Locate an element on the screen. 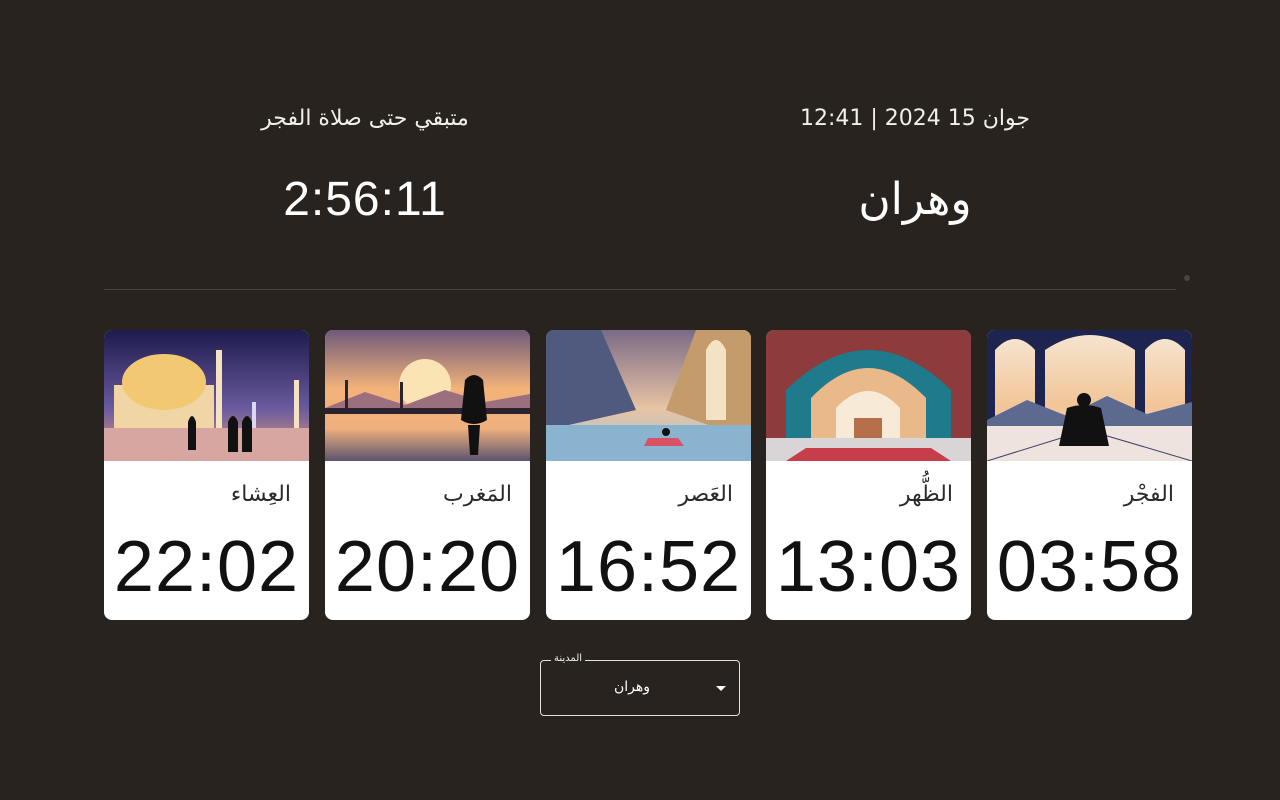 This screenshot has height=800, width=1280. city-select-value: وهران is located at coordinates (632, 687).